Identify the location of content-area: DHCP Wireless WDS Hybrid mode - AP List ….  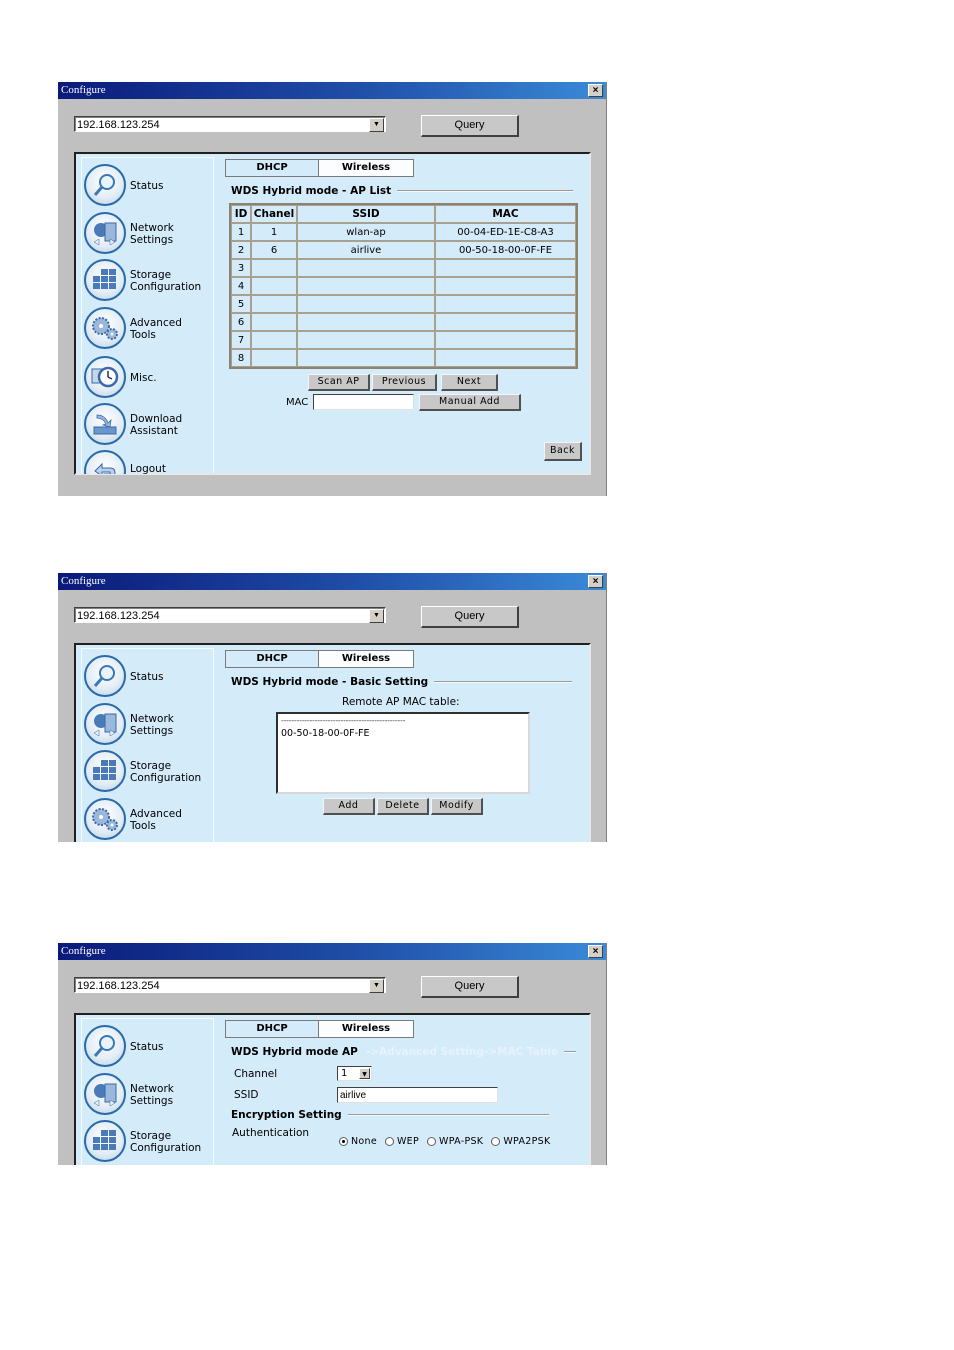
(404, 313).